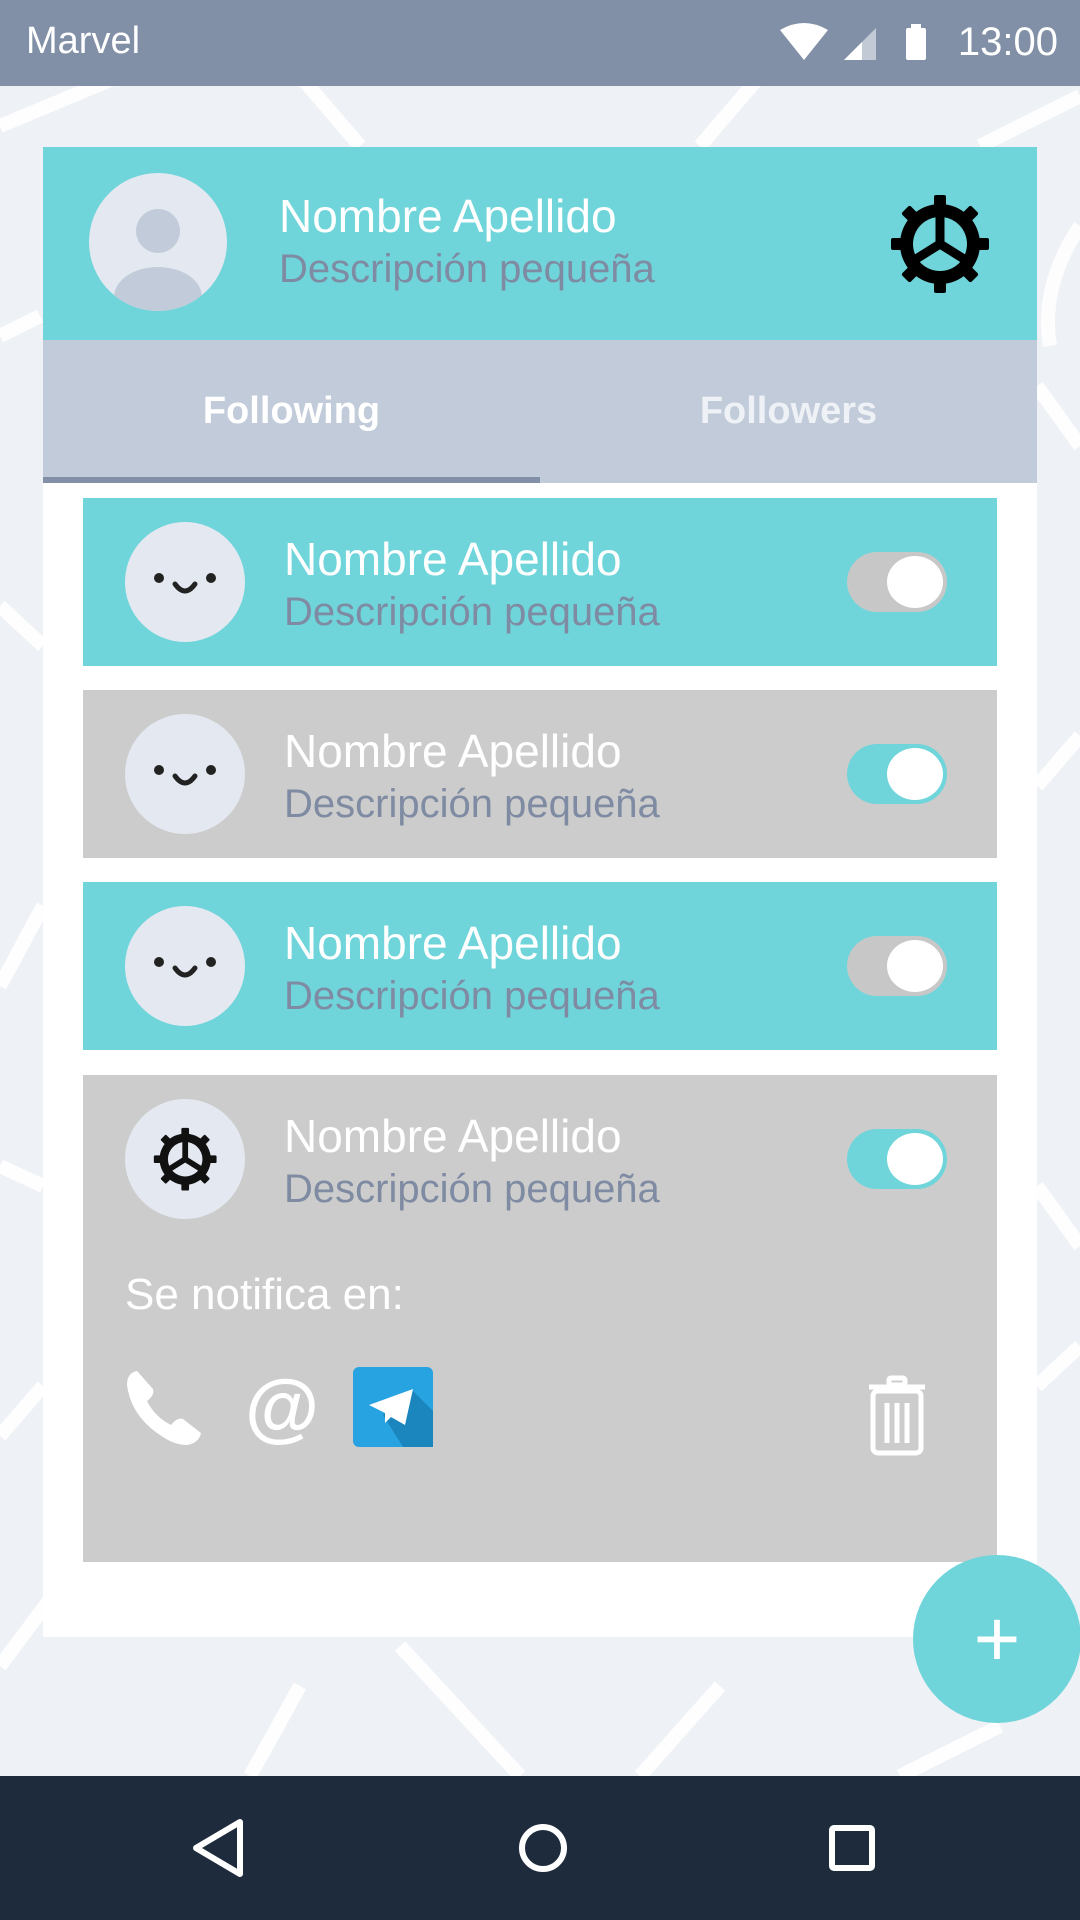 This screenshot has width=1080, height=1920. I want to click on navigation-bar, so click(540, 1848).